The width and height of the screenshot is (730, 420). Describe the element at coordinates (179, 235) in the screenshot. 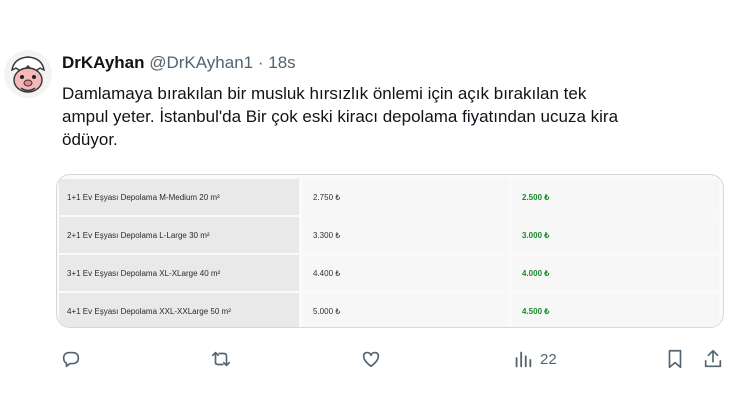

I see `storage-name: 2+1 Ev Eşyası Depolama L-Large 30 m²` at that location.